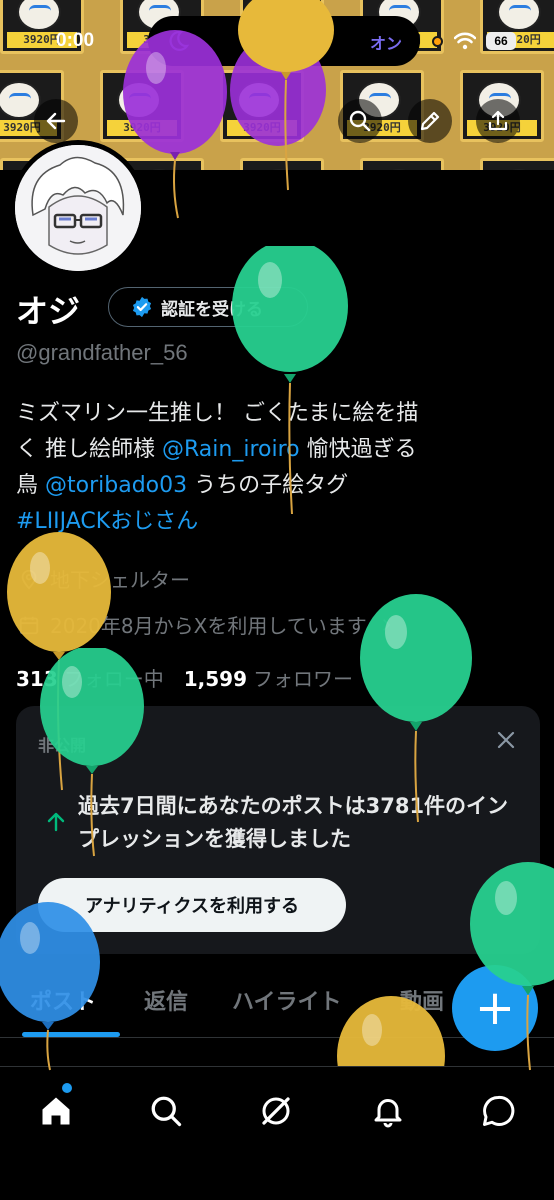 Image resolution: width=554 pixels, height=1200 pixels. I want to click on nav-messages, so click(498, 1111).